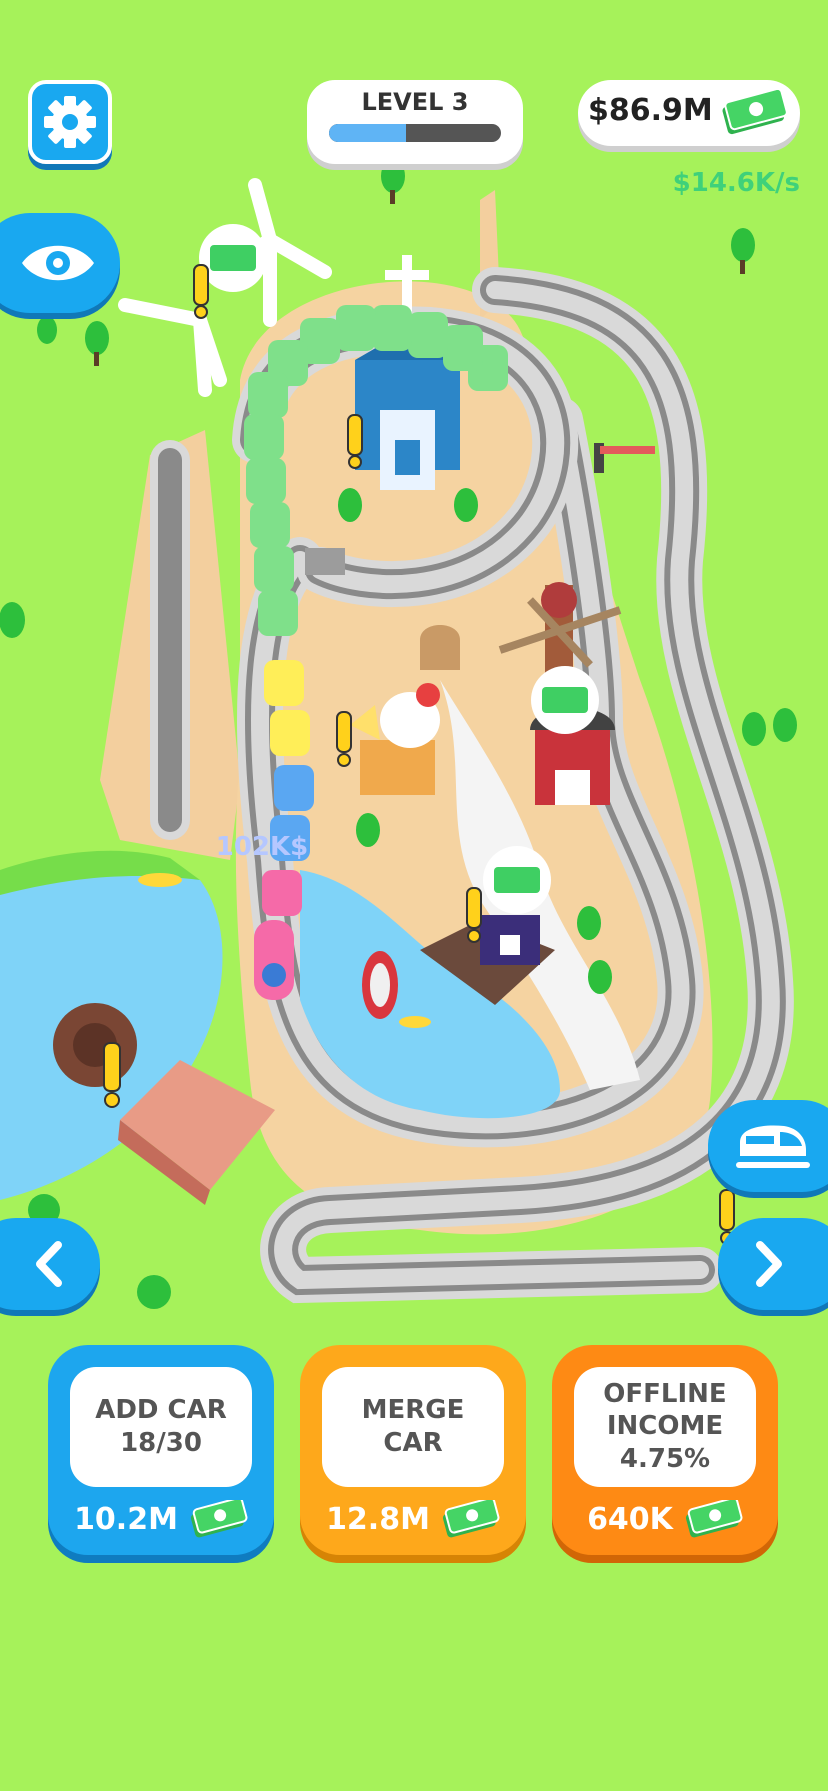 Image resolution: width=828 pixels, height=1791 pixels. I want to click on previous-button, so click(50, 1264).